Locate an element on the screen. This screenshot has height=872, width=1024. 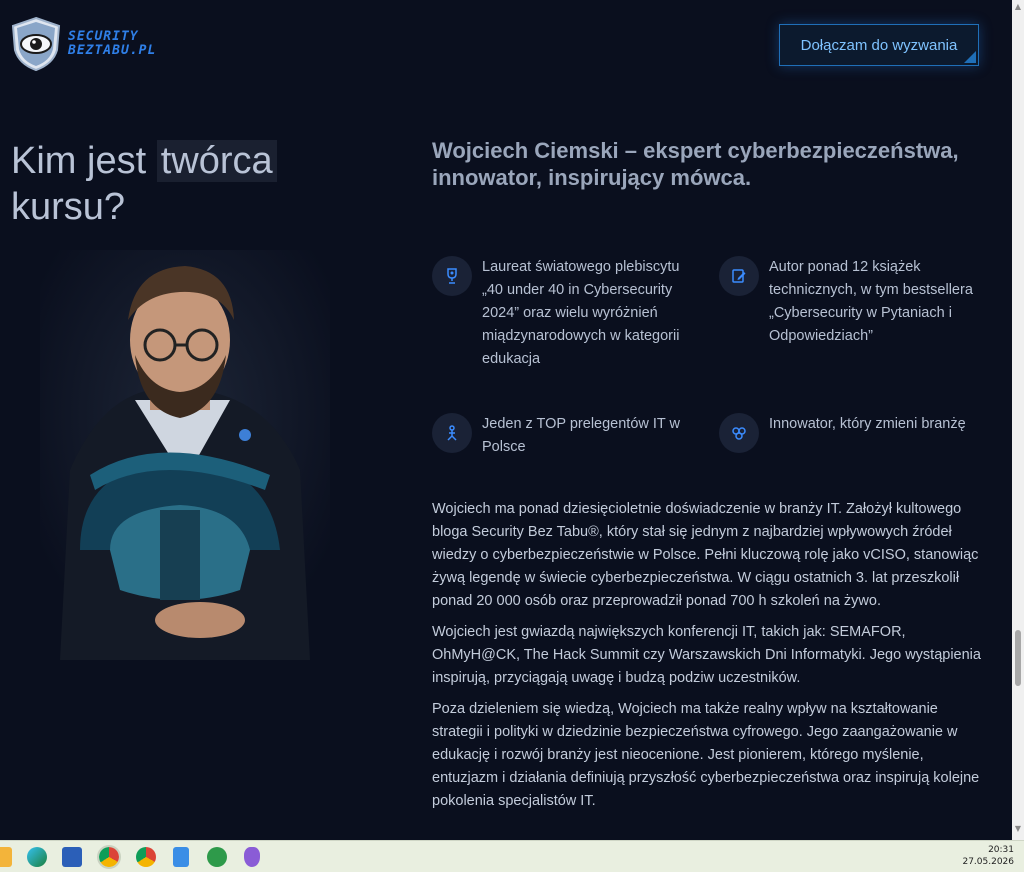
corner-accent-icon is located at coordinates (970, 57).